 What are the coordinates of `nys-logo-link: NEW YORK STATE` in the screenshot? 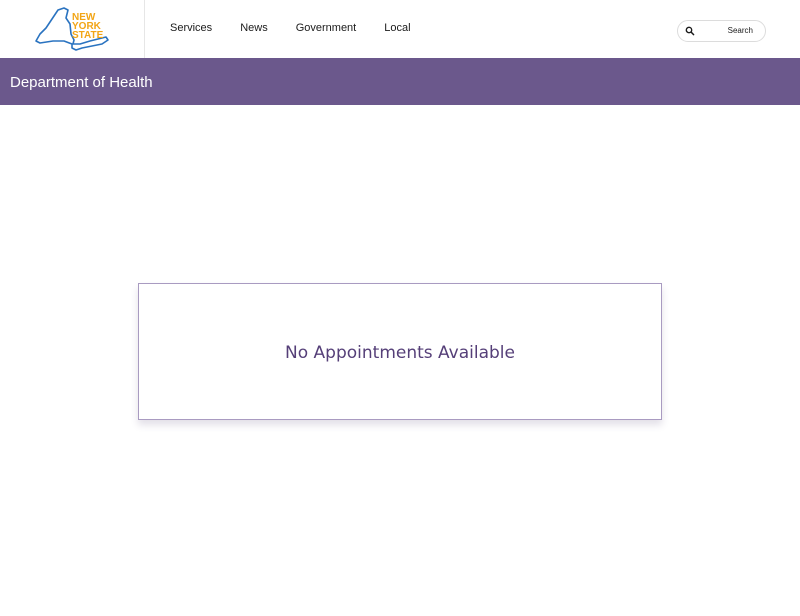 It's located at (73, 29).